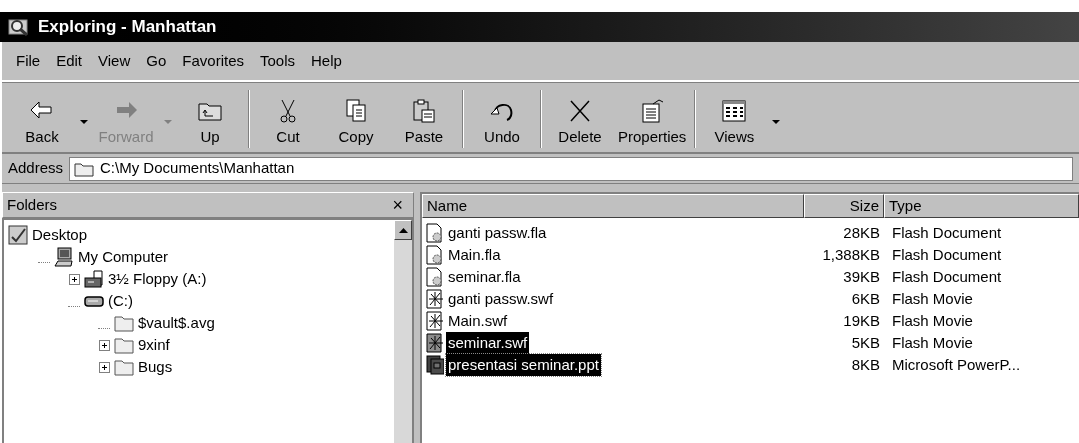 The width and height of the screenshot is (1079, 443). Describe the element at coordinates (523, 365) in the screenshot. I see `file-name: presentasi seminar.ppt` at that location.